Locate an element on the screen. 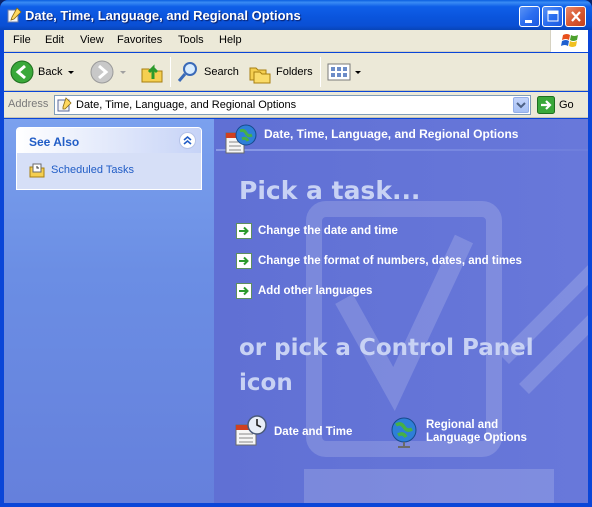 This screenshot has height=507, width=592. back-label: Back is located at coordinates (50, 72).